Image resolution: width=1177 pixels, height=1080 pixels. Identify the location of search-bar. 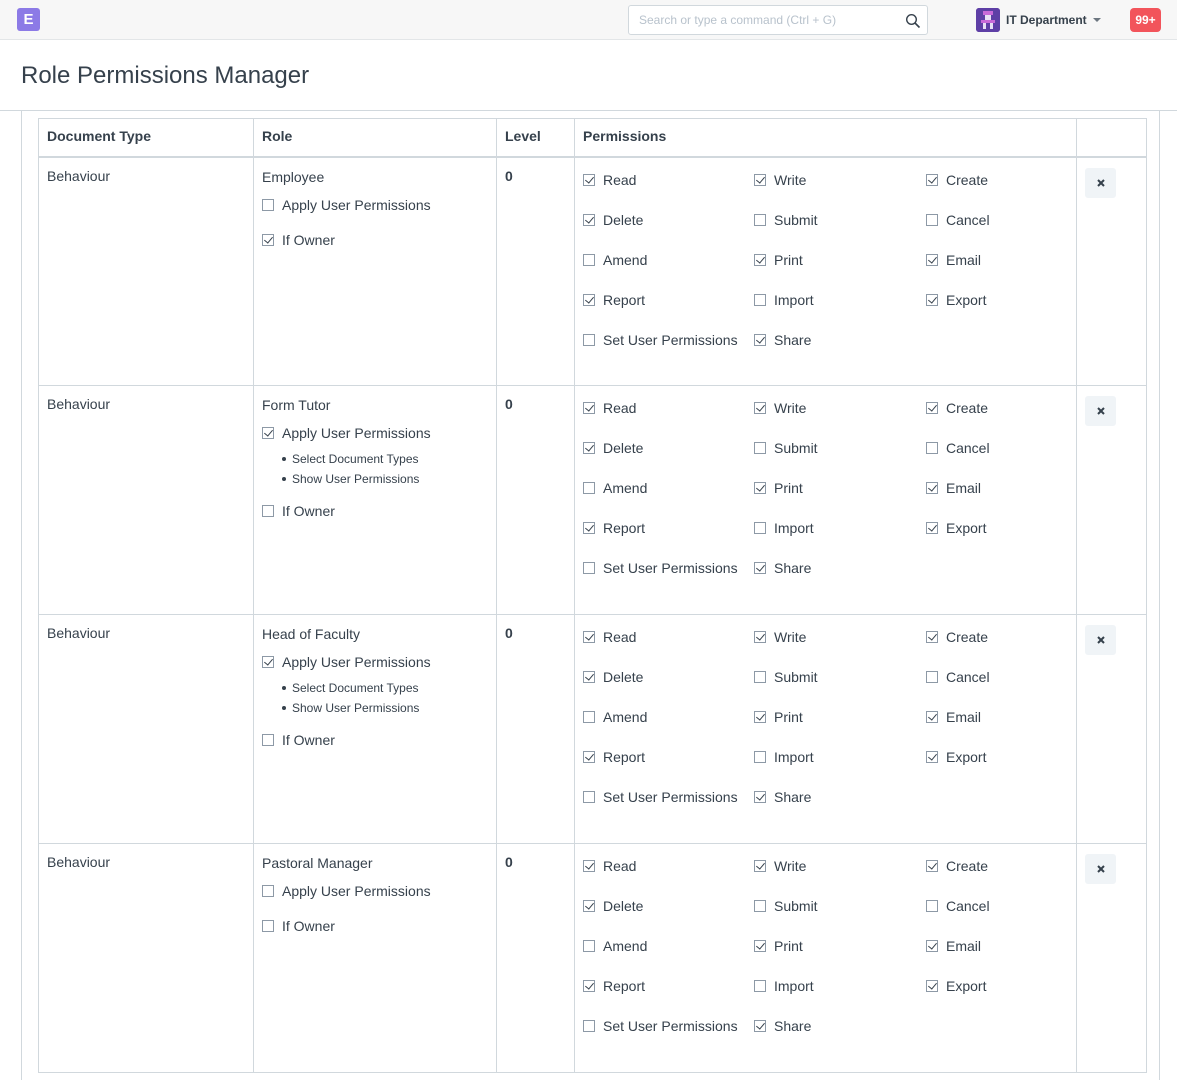
(778, 20).